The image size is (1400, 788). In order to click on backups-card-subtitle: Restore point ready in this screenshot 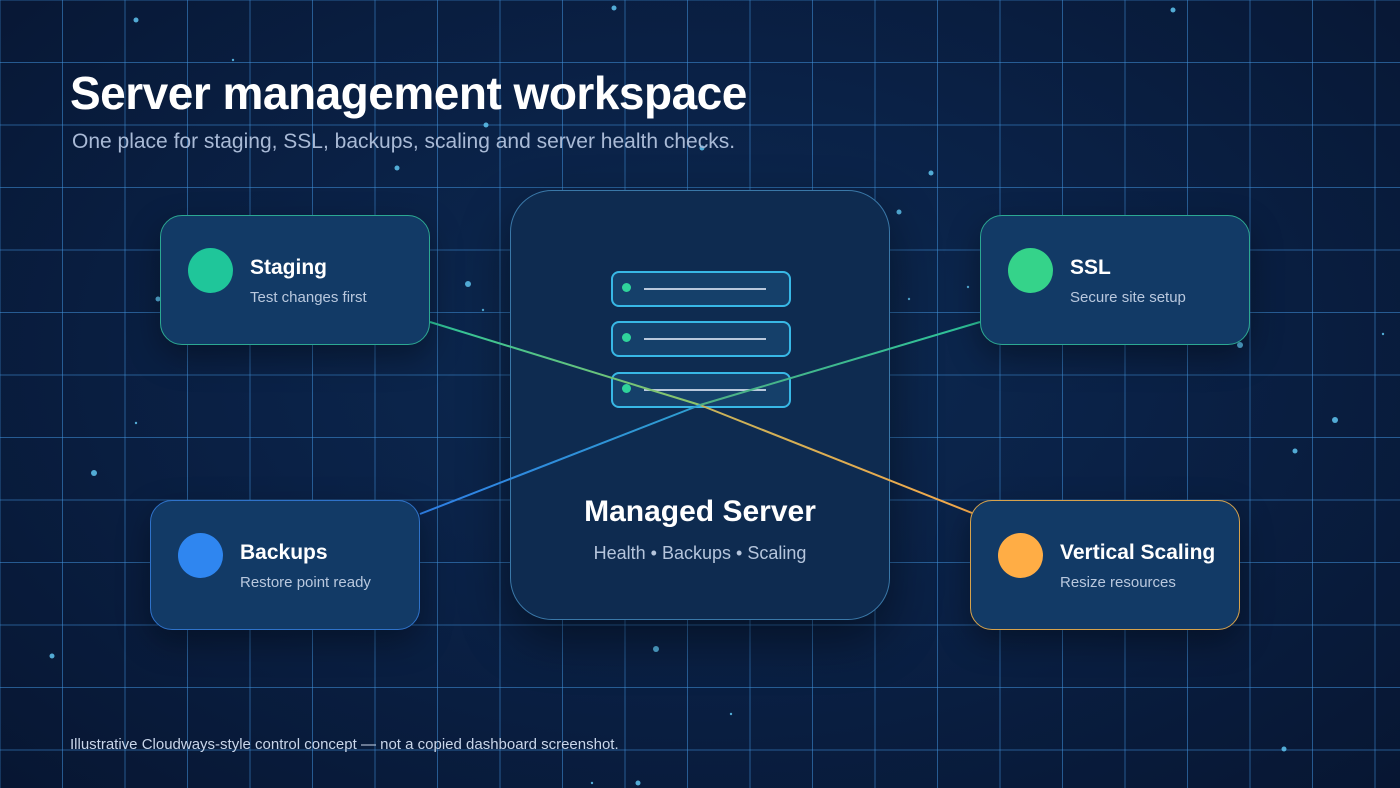, I will do `click(305, 582)`.